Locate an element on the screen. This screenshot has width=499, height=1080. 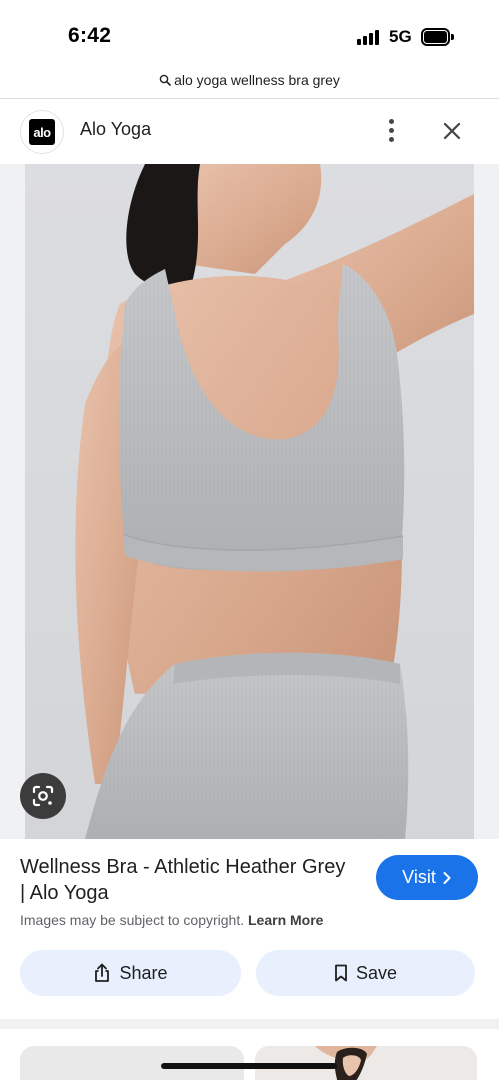
close-icon is located at coordinates (452, 131).